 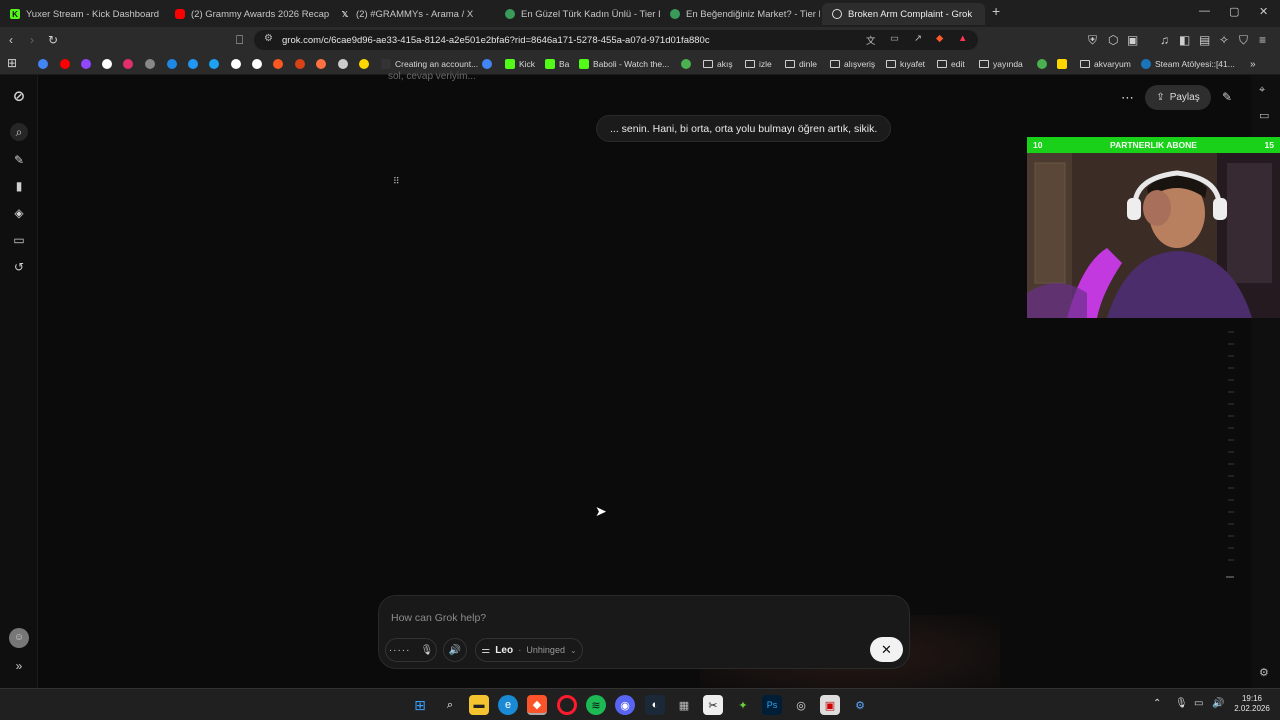 What do you see at coordinates (713, 705) in the screenshot?
I see `capcut-icon: ✂` at bounding box center [713, 705].